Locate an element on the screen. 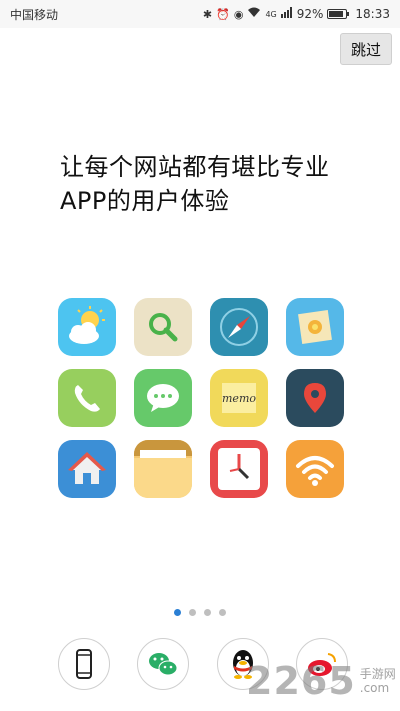 The width and height of the screenshot is (400, 711). watermark-cn: 手游网 is located at coordinates (377, 674).